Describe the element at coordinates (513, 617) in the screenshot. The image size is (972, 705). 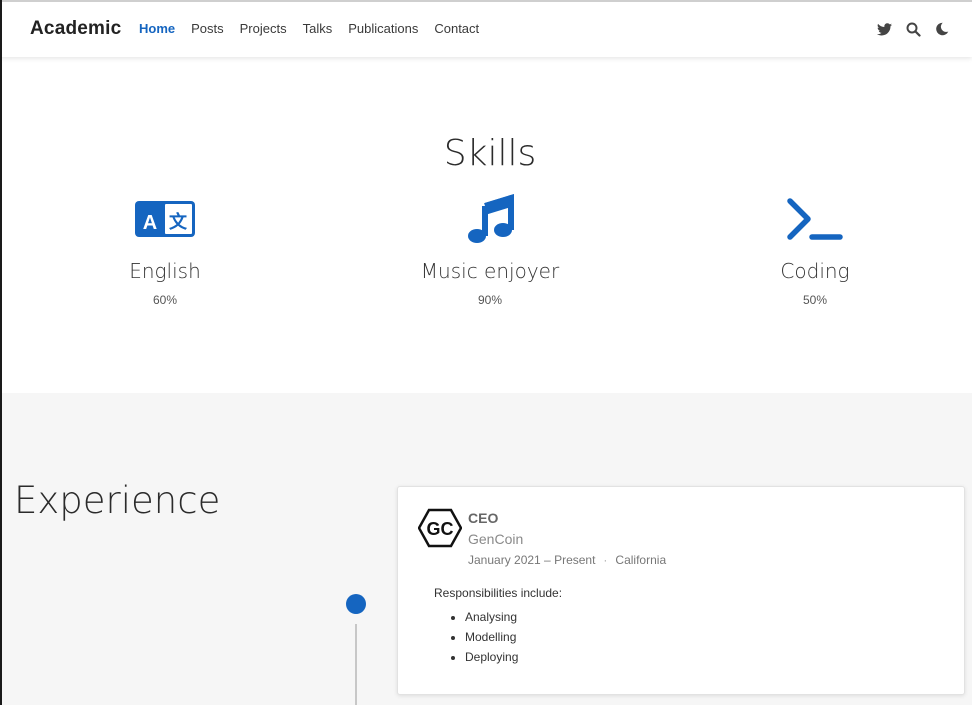
I see `list-item: Analysing` at that location.